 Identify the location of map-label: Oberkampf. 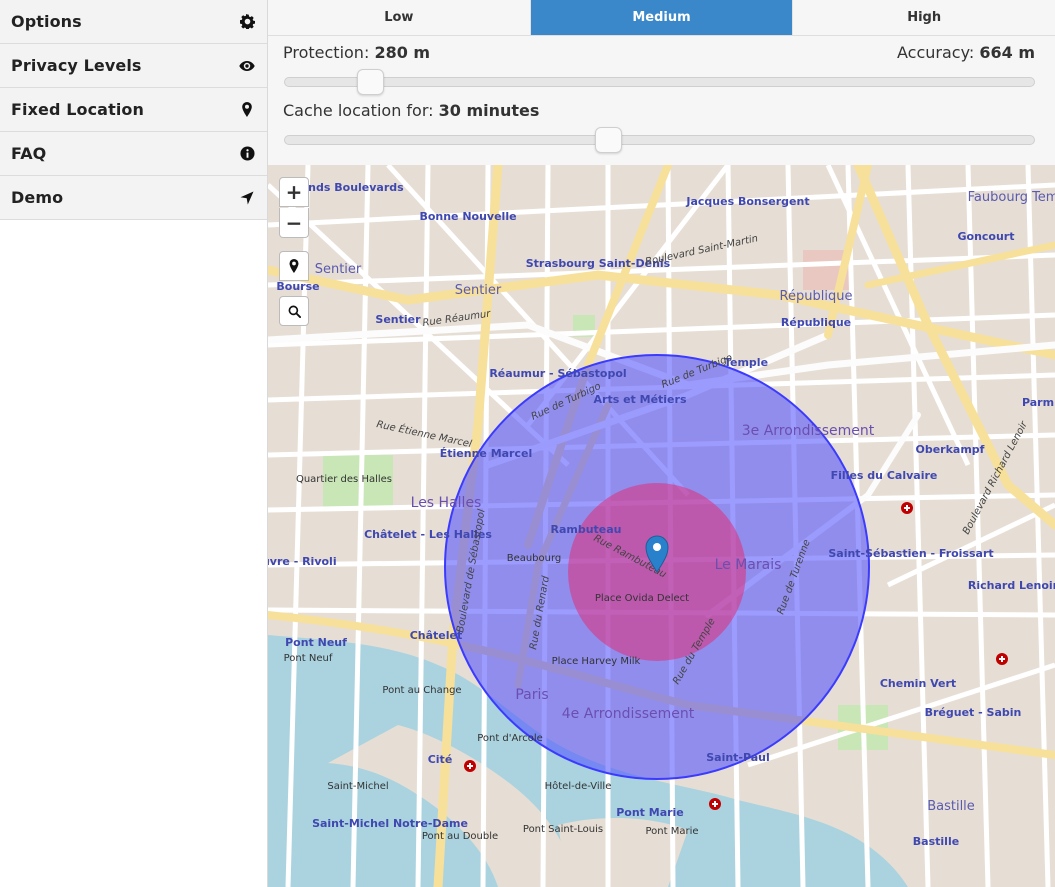
(950, 449).